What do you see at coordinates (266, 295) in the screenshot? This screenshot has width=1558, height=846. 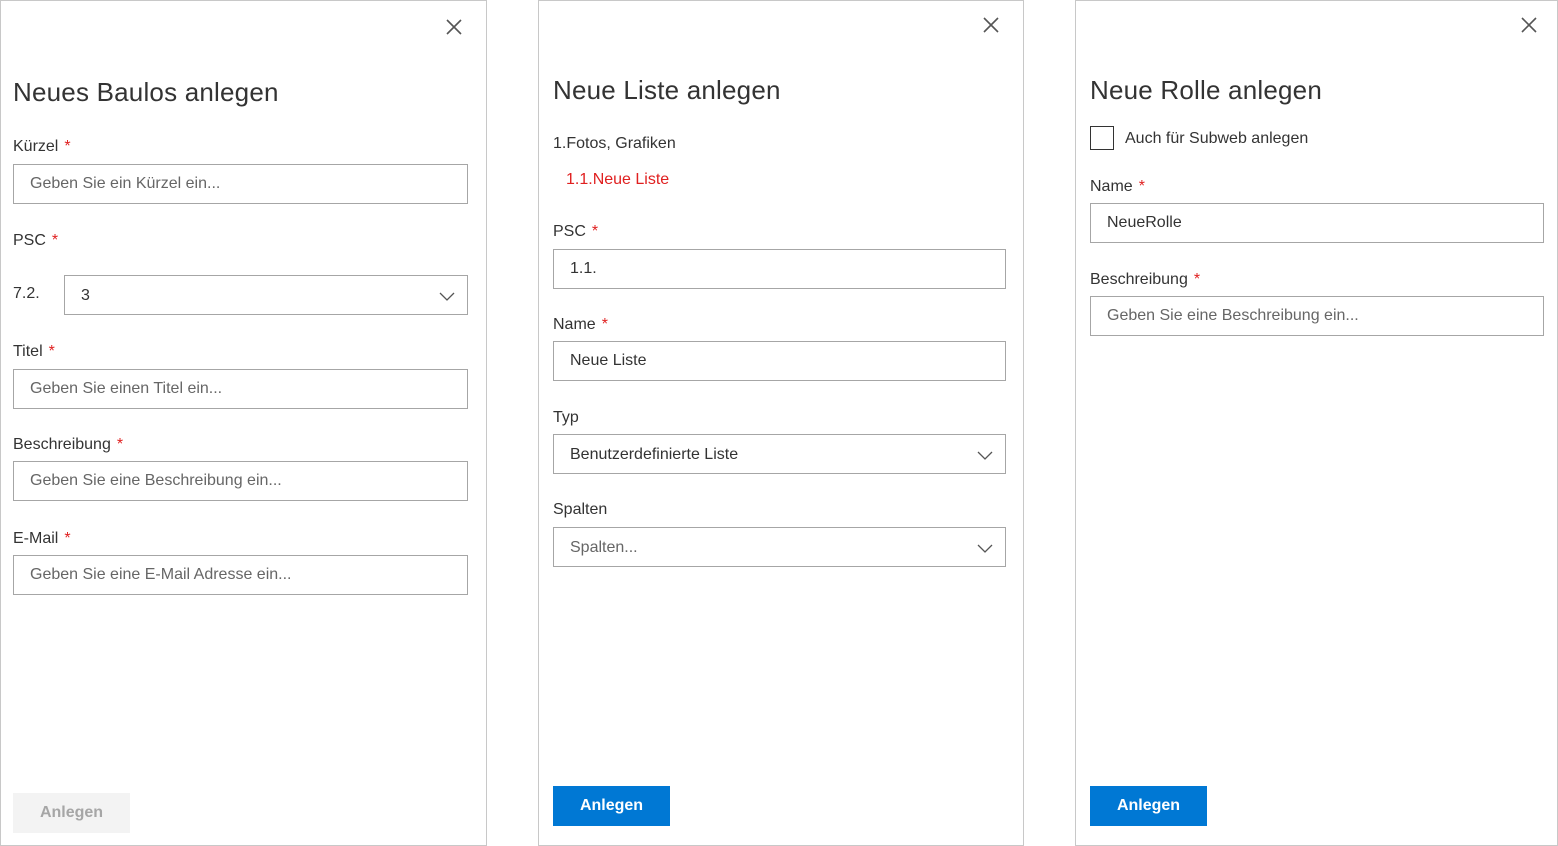 I see `psc-dropdown: 3` at bounding box center [266, 295].